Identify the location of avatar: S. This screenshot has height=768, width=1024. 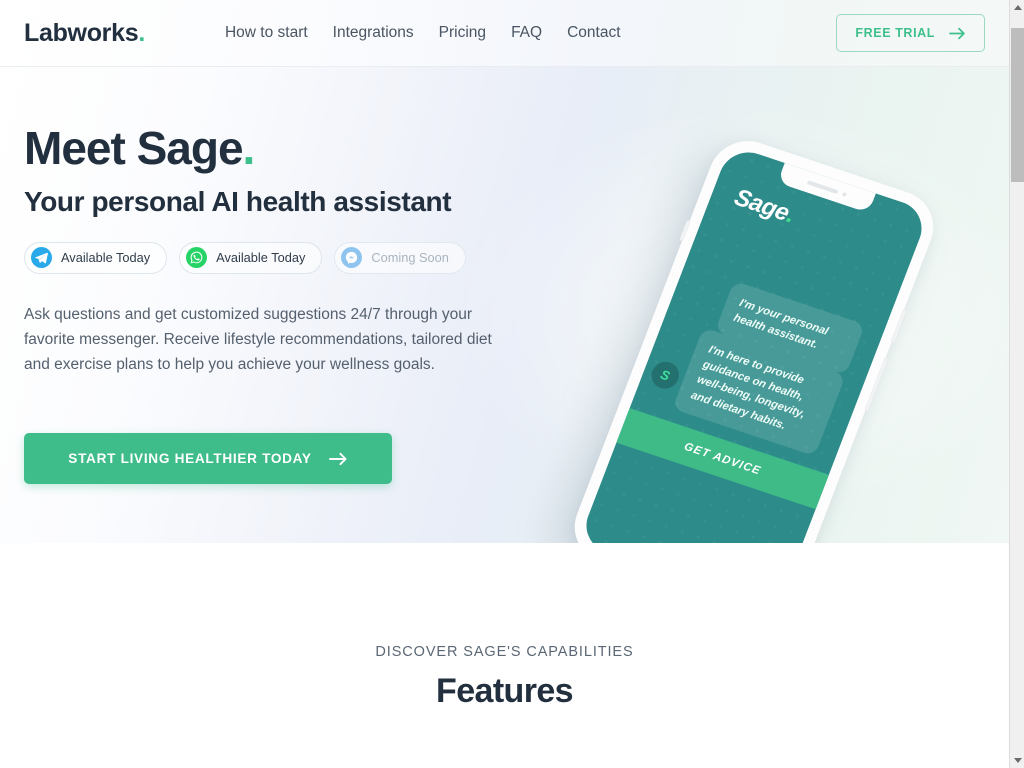
(665, 375).